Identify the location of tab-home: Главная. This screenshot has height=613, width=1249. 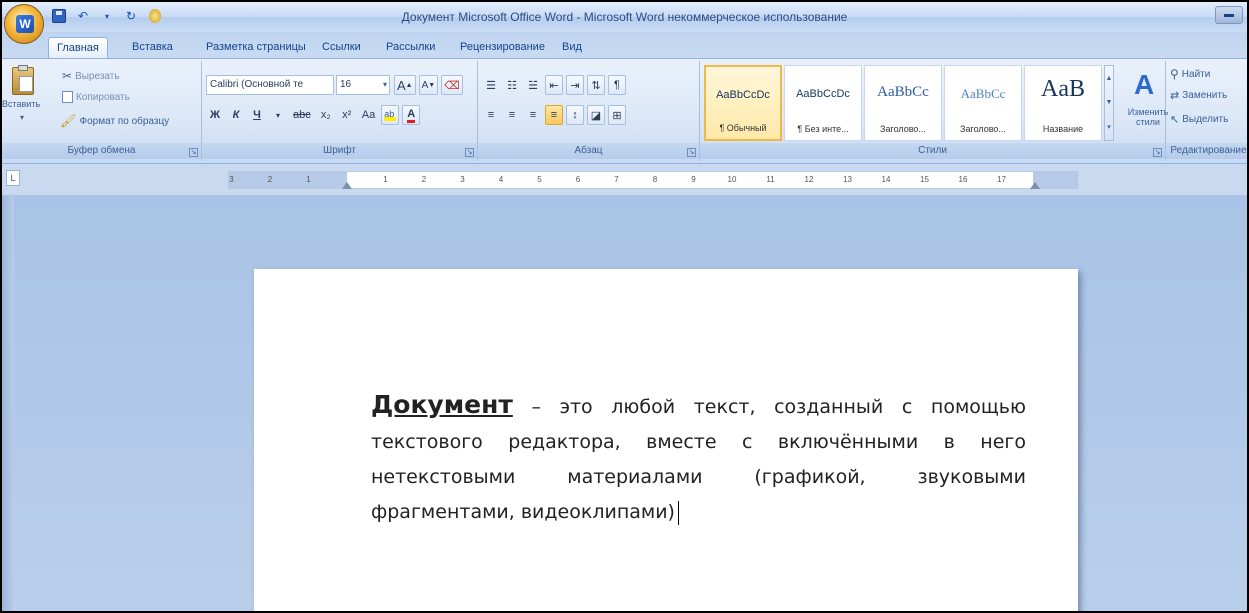
(78, 47).